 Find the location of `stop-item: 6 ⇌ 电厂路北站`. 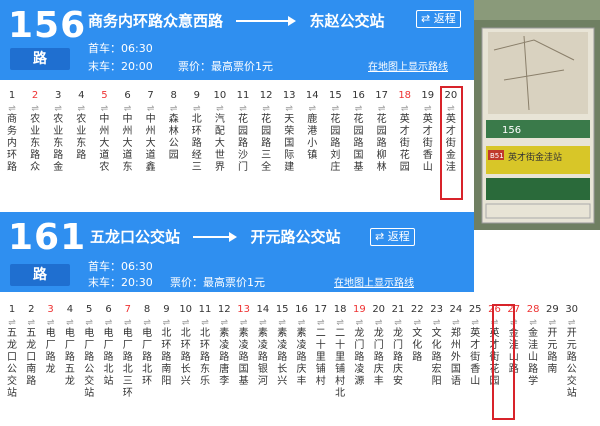

stop-item: 6 ⇌ 电厂路北站 is located at coordinates (109, 346).